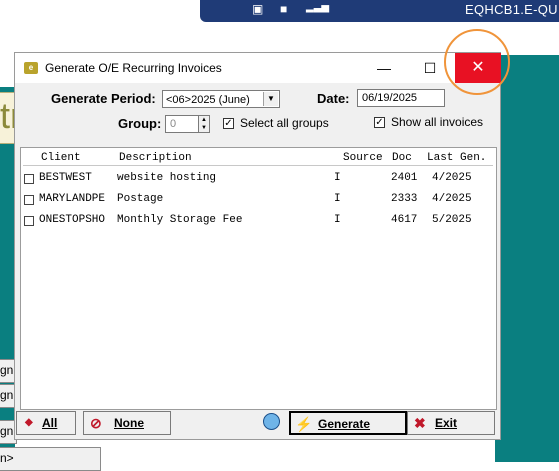 The width and height of the screenshot is (559, 471). I want to click on button-bar: ◆ All ⊘ None ⚡ Generate ✖ Exit, so click(257, 424).